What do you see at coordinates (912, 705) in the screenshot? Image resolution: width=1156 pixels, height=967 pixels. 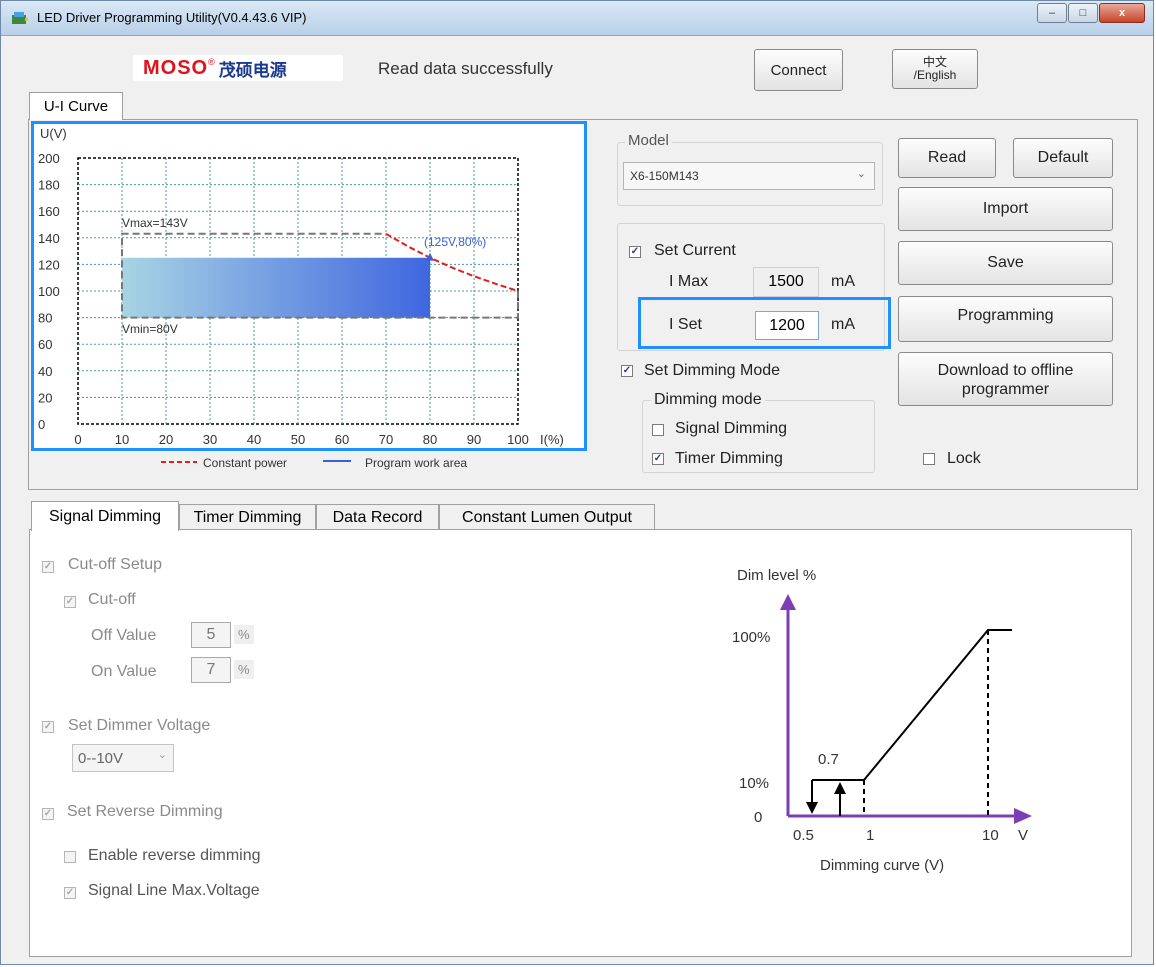 I see `dim-curve-line` at bounding box center [912, 705].